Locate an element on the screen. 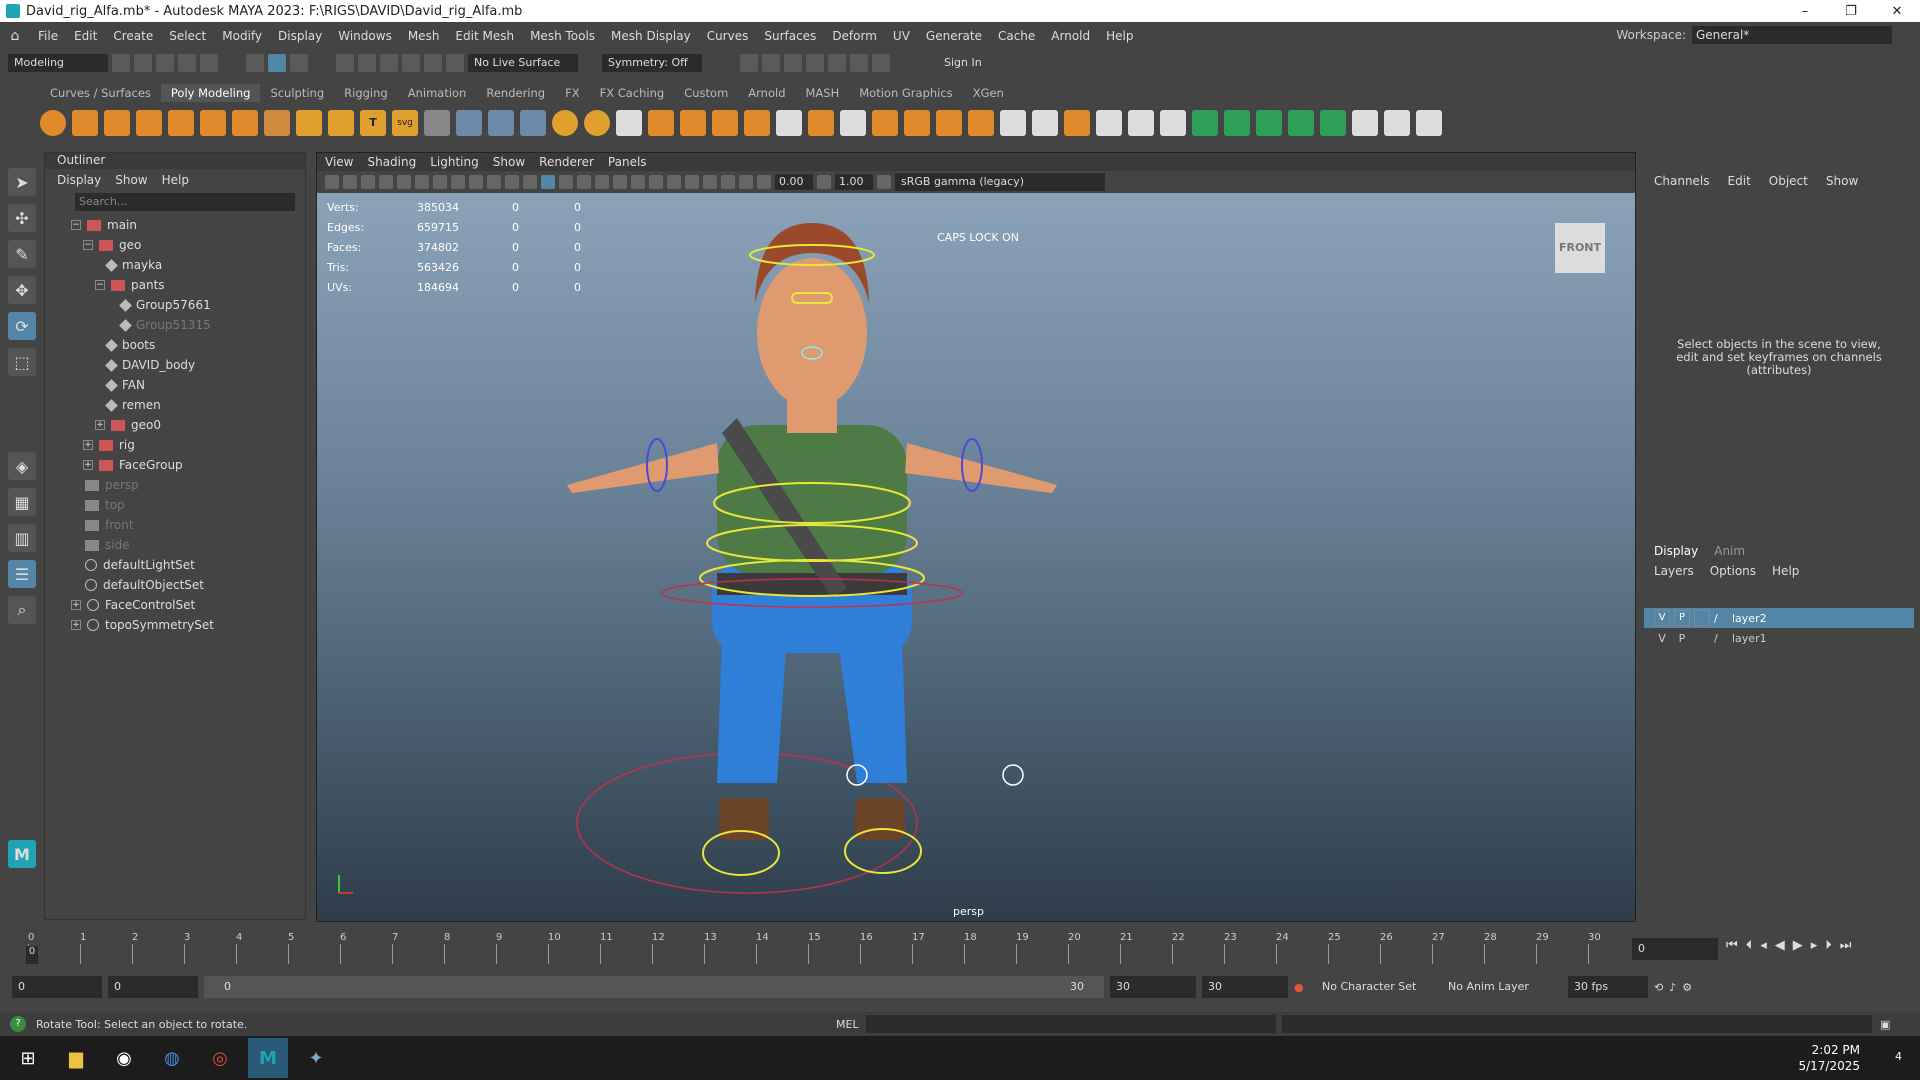 The width and height of the screenshot is (1920, 1080). merge-icon is located at coordinates (1045, 123).